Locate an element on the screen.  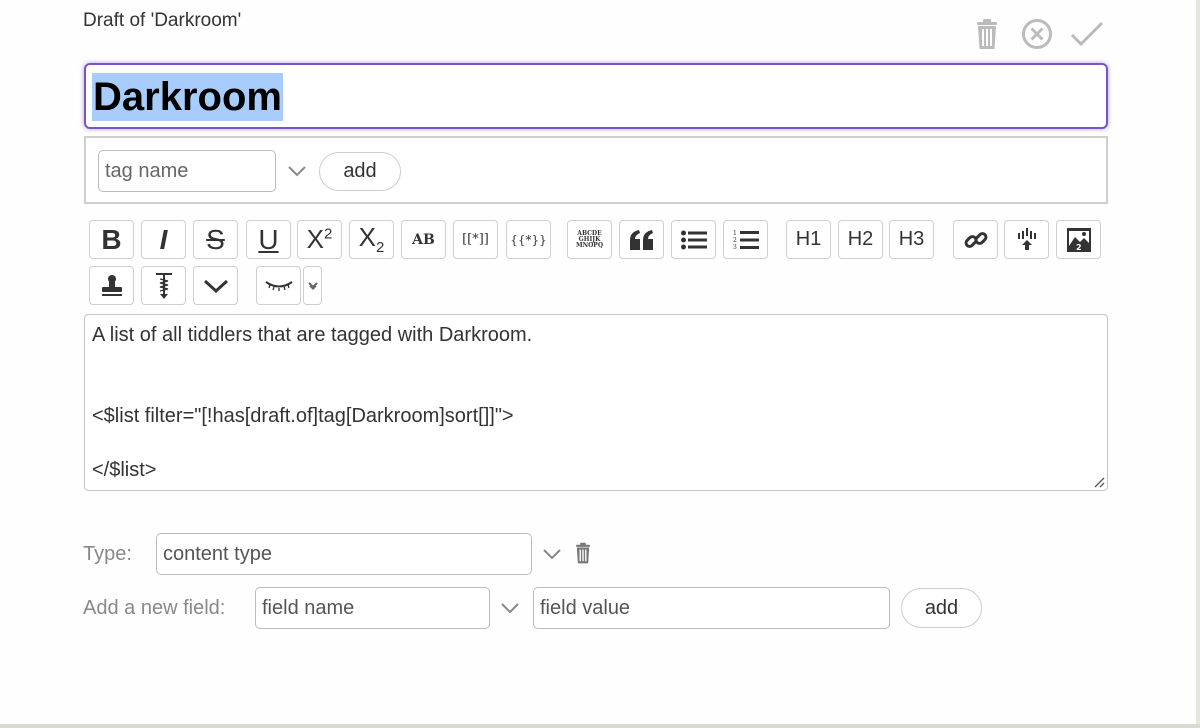
delete-type-button is located at coordinates (584, 553).